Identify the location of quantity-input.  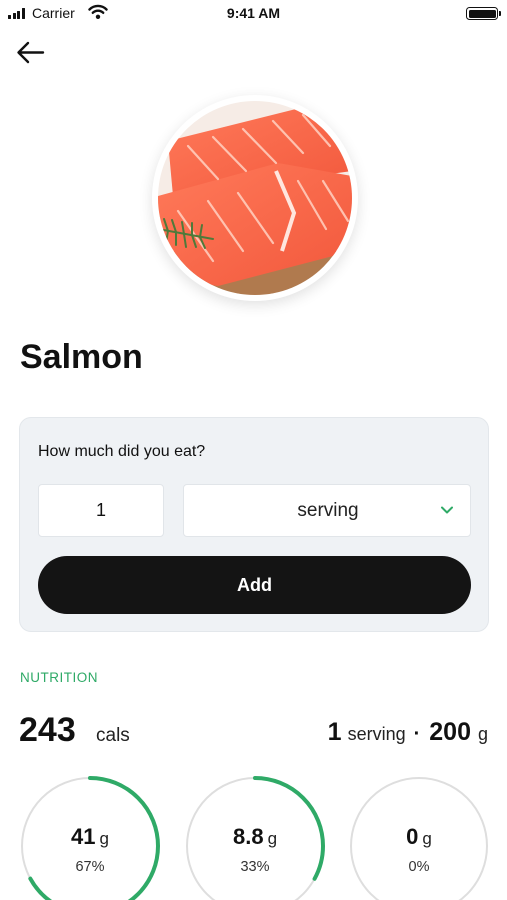
(101, 510).